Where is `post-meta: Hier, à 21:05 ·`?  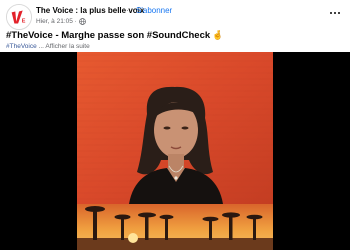 post-meta: Hier, à 21:05 · is located at coordinates (61, 21).